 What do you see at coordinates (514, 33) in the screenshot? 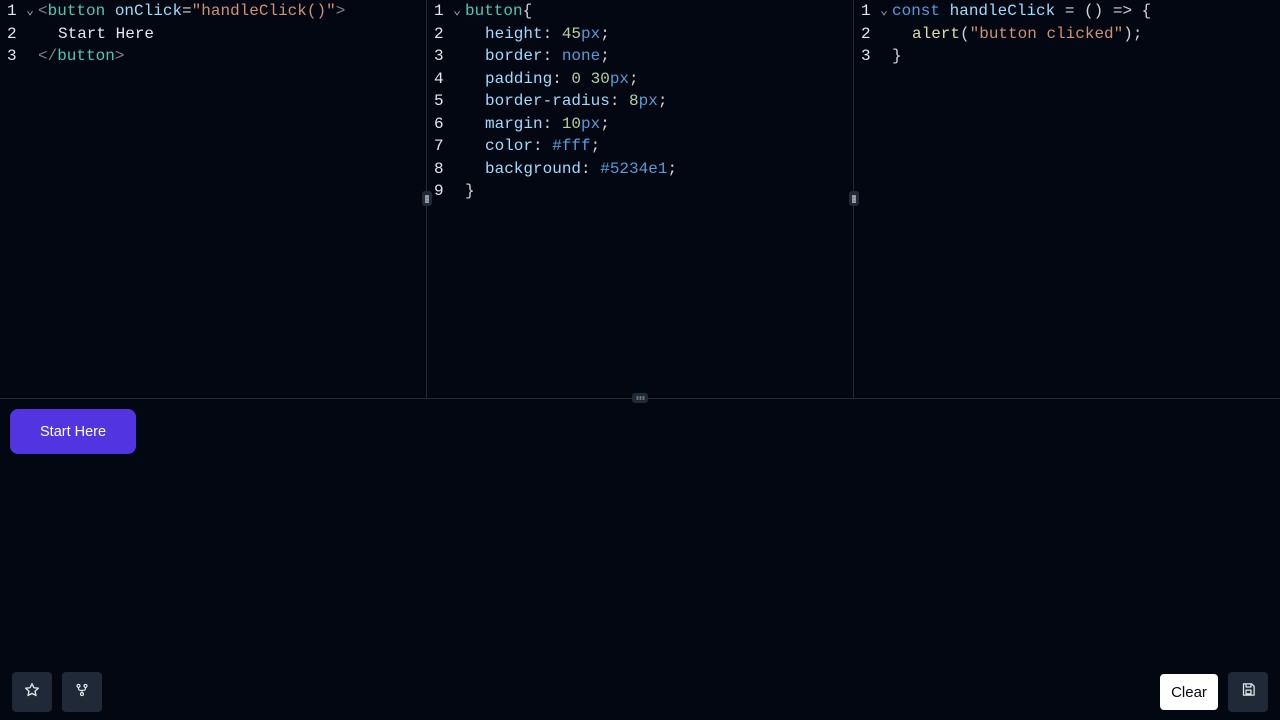
I see `css-property: height` at bounding box center [514, 33].